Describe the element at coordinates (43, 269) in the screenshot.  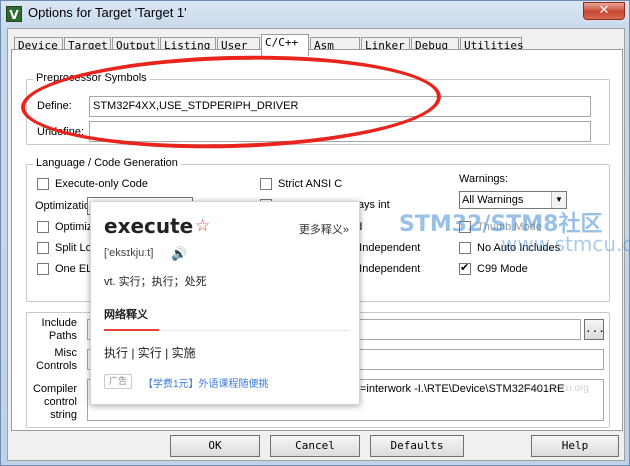
I see `one-elf-checkbox` at that location.